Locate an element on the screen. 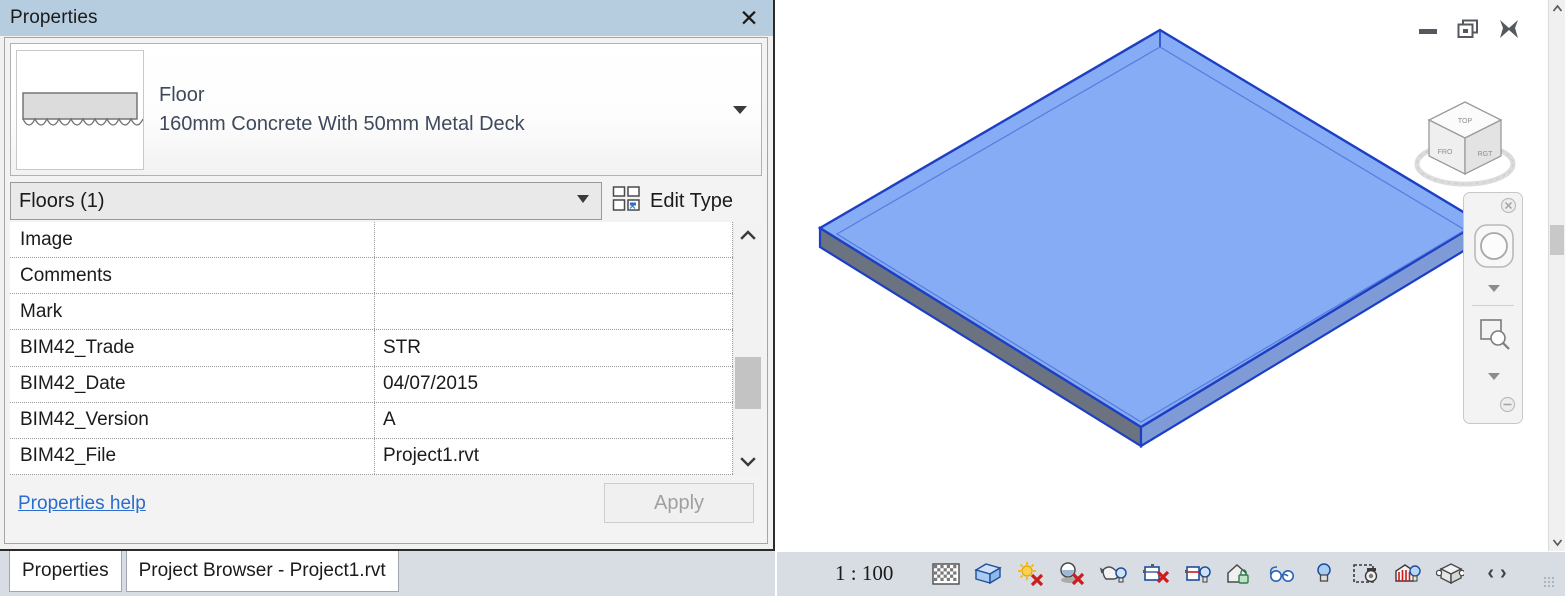  property-name: Mark is located at coordinates (192, 312).